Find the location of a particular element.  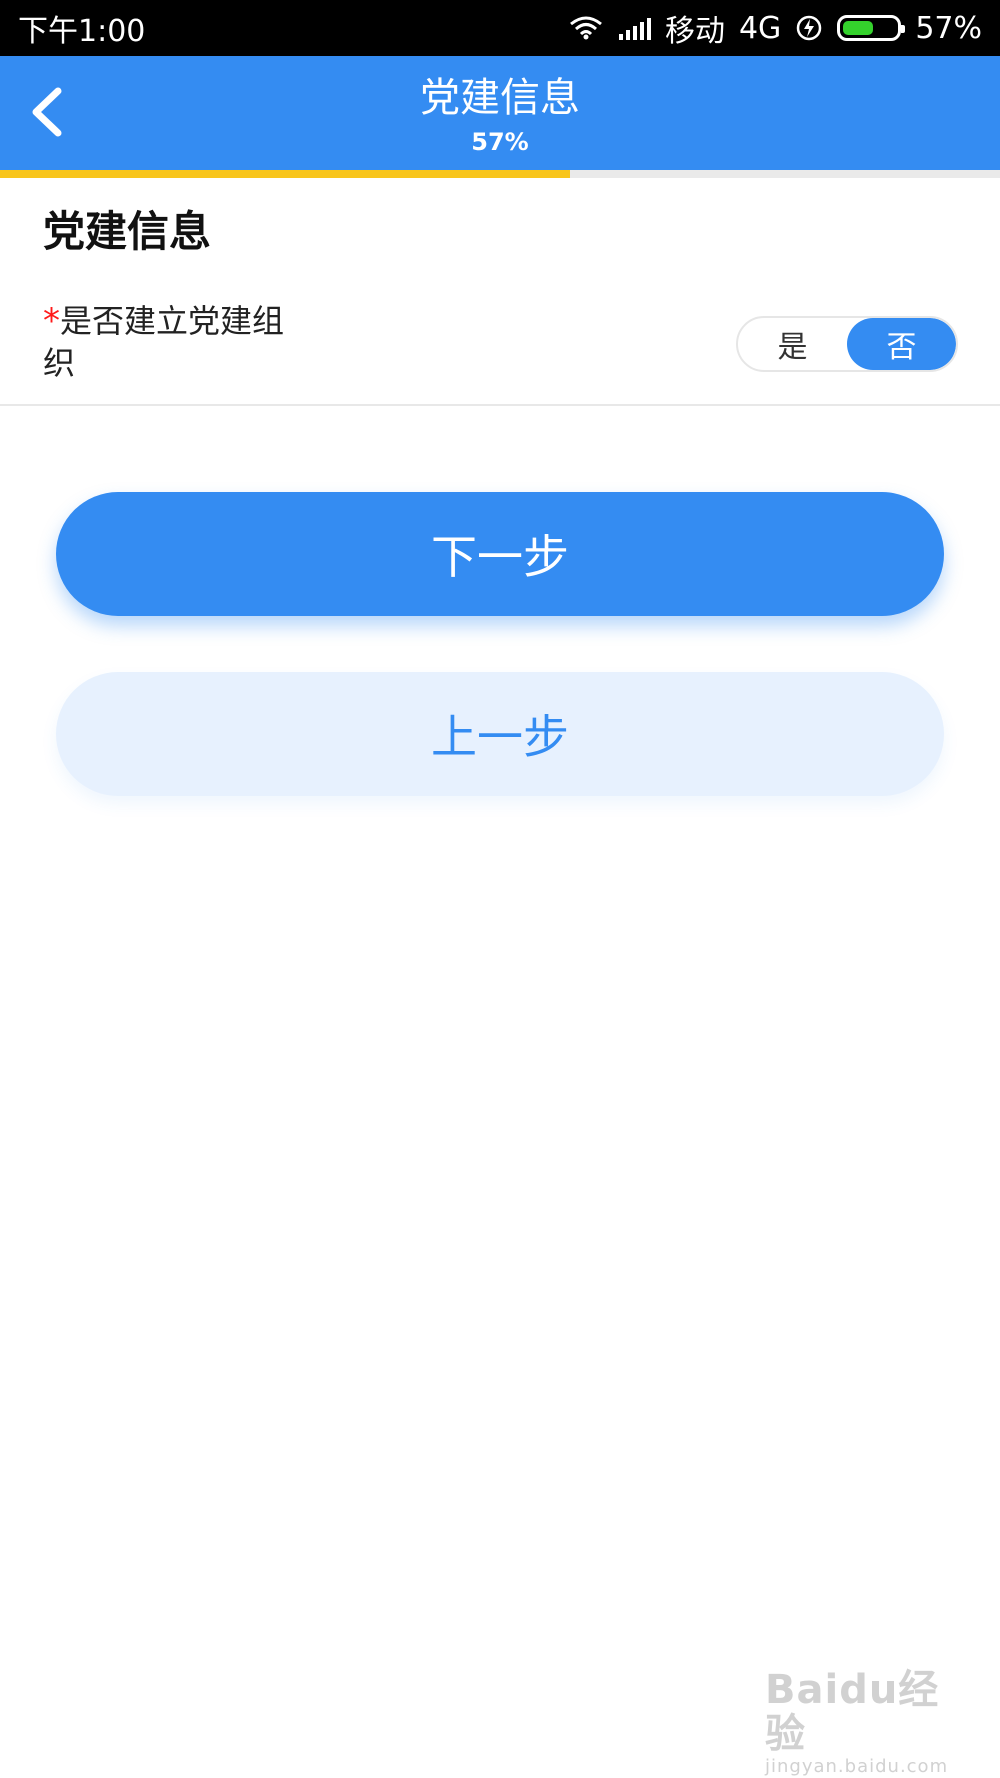

status-left: 下午1:00 is located at coordinates (81, 28).